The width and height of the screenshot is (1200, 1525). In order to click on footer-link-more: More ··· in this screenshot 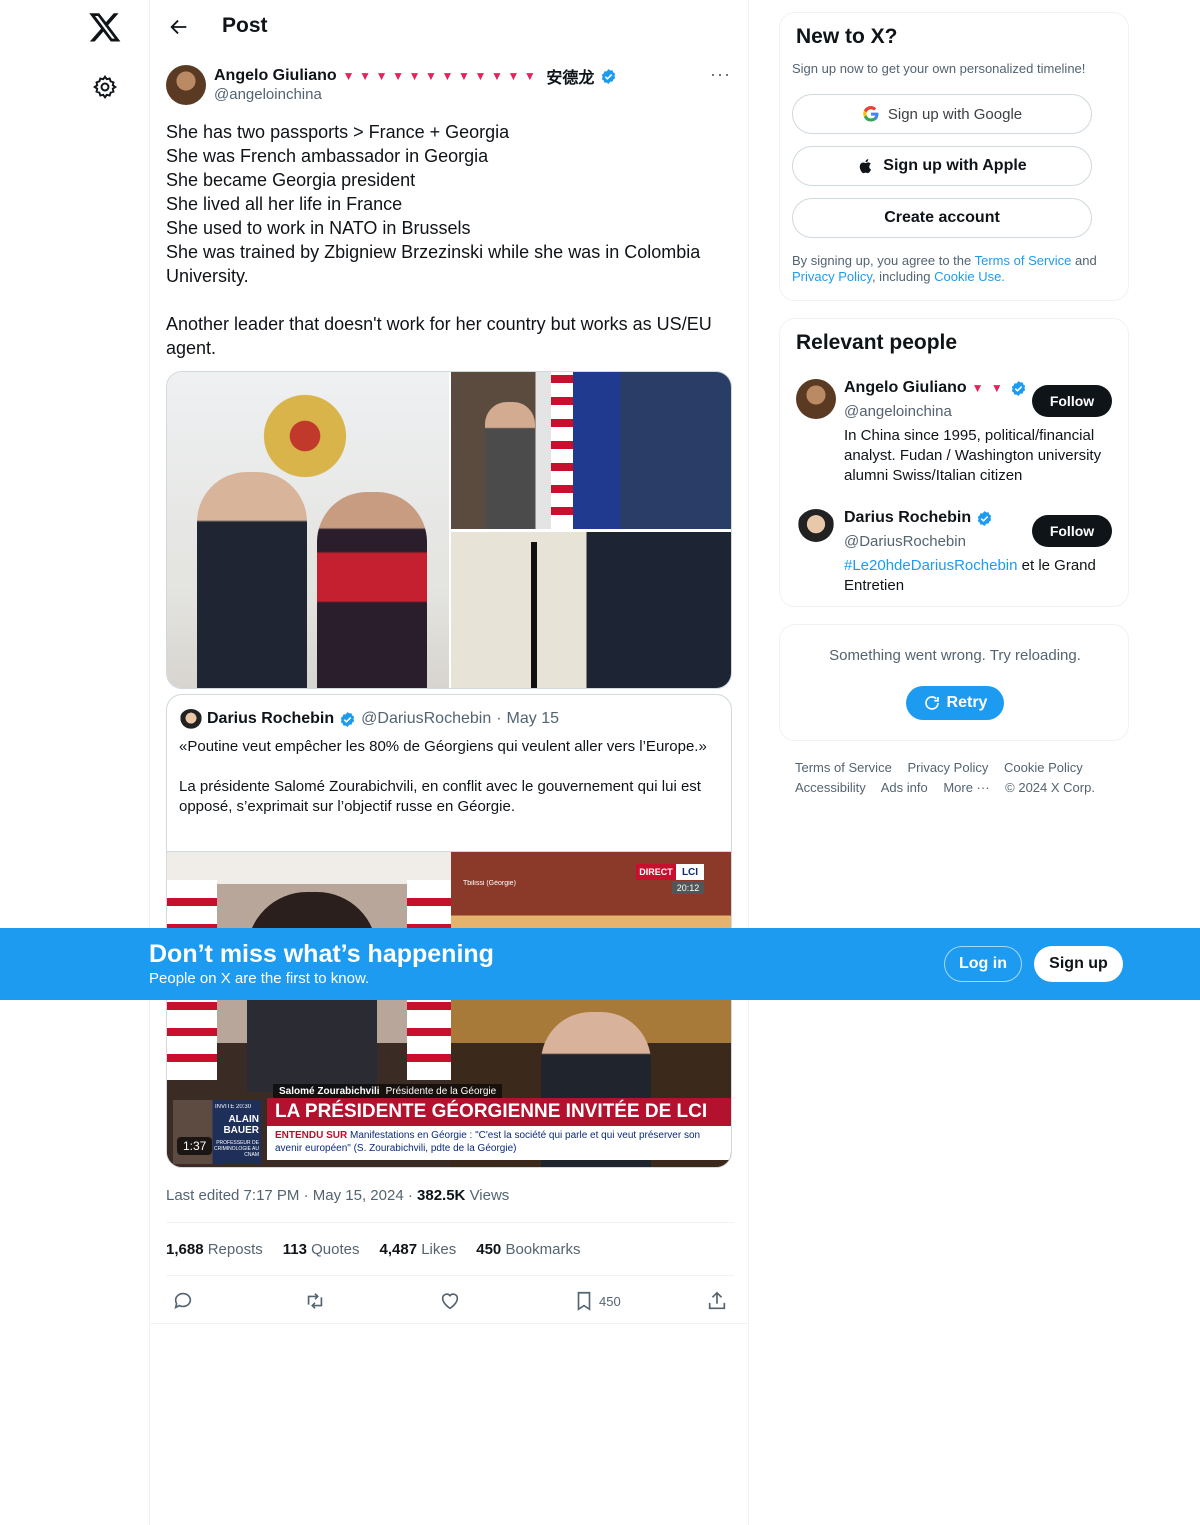, I will do `click(966, 787)`.